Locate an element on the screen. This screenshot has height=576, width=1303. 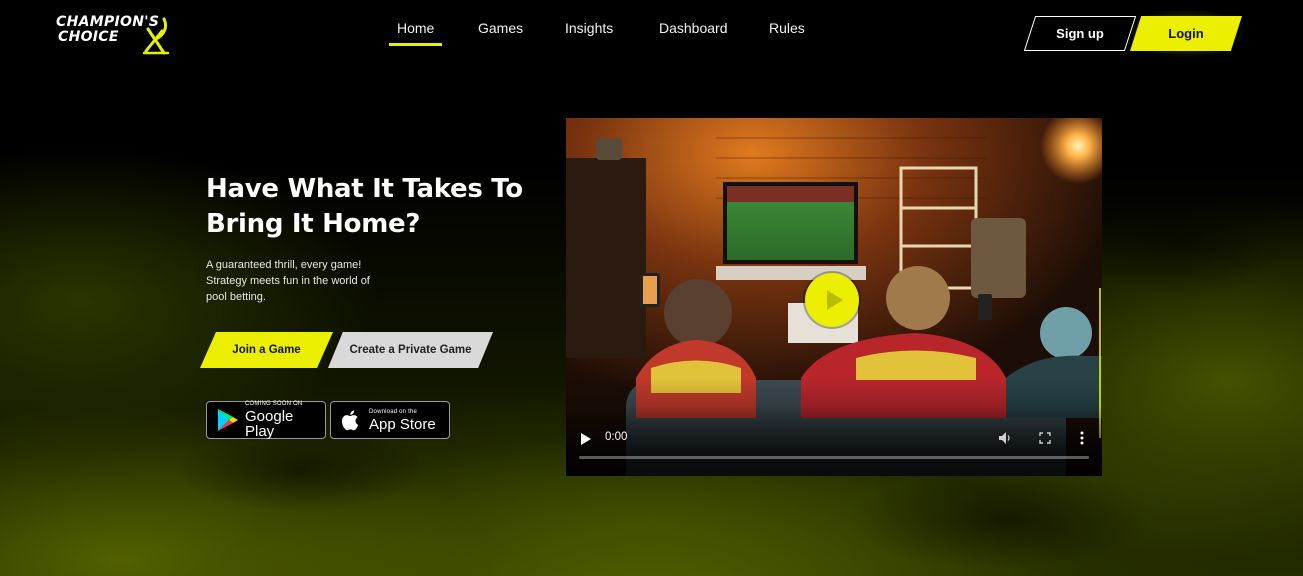
app-store-badge: Download on the App Store is located at coordinates (390, 420).